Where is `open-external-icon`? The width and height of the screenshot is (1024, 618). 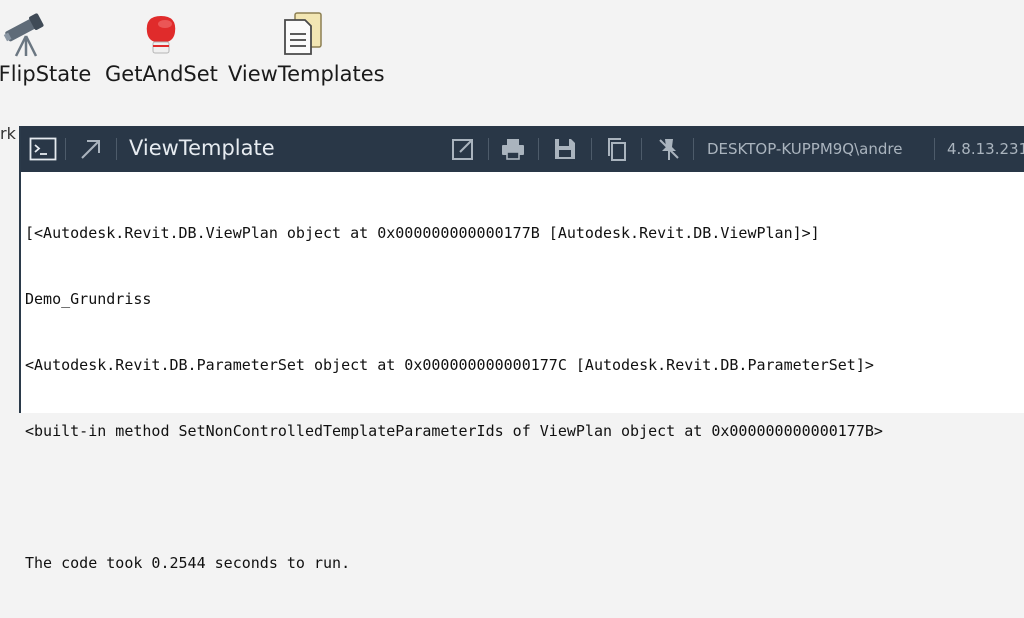
open-external-icon is located at coordinates (463, 149).